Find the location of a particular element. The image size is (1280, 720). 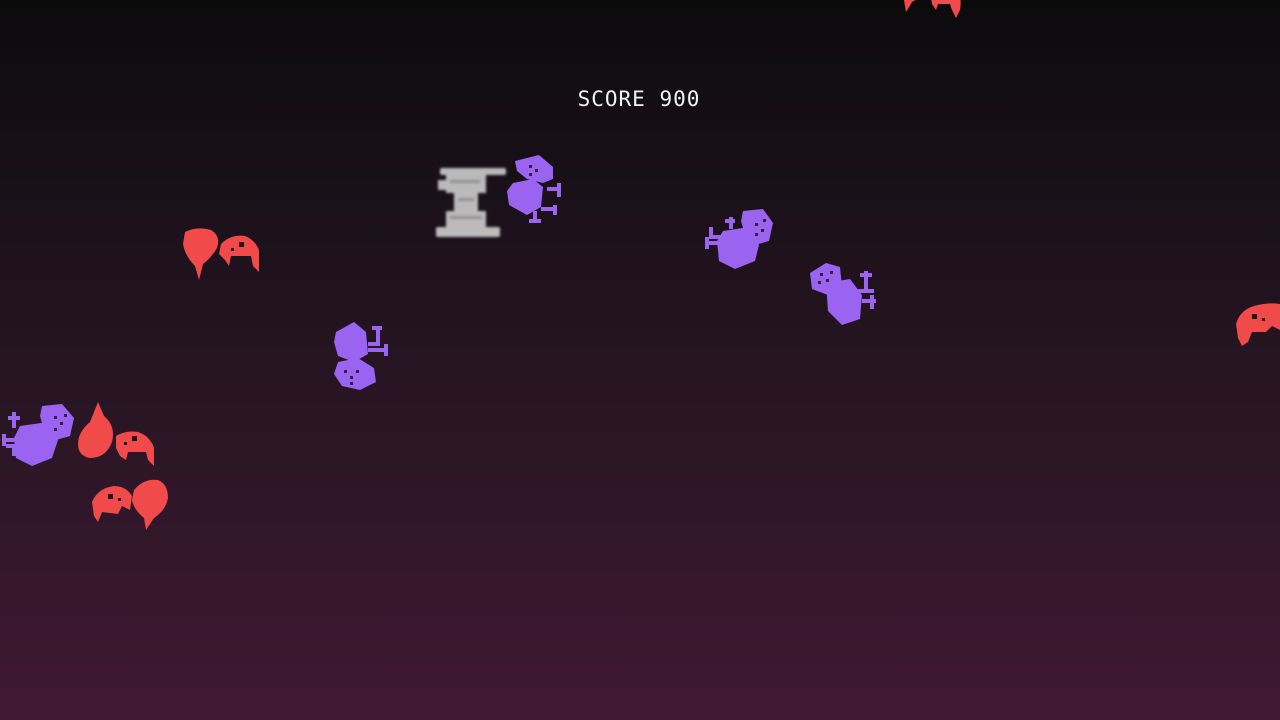

score-value: 900 is located at coordinates (680, 99).